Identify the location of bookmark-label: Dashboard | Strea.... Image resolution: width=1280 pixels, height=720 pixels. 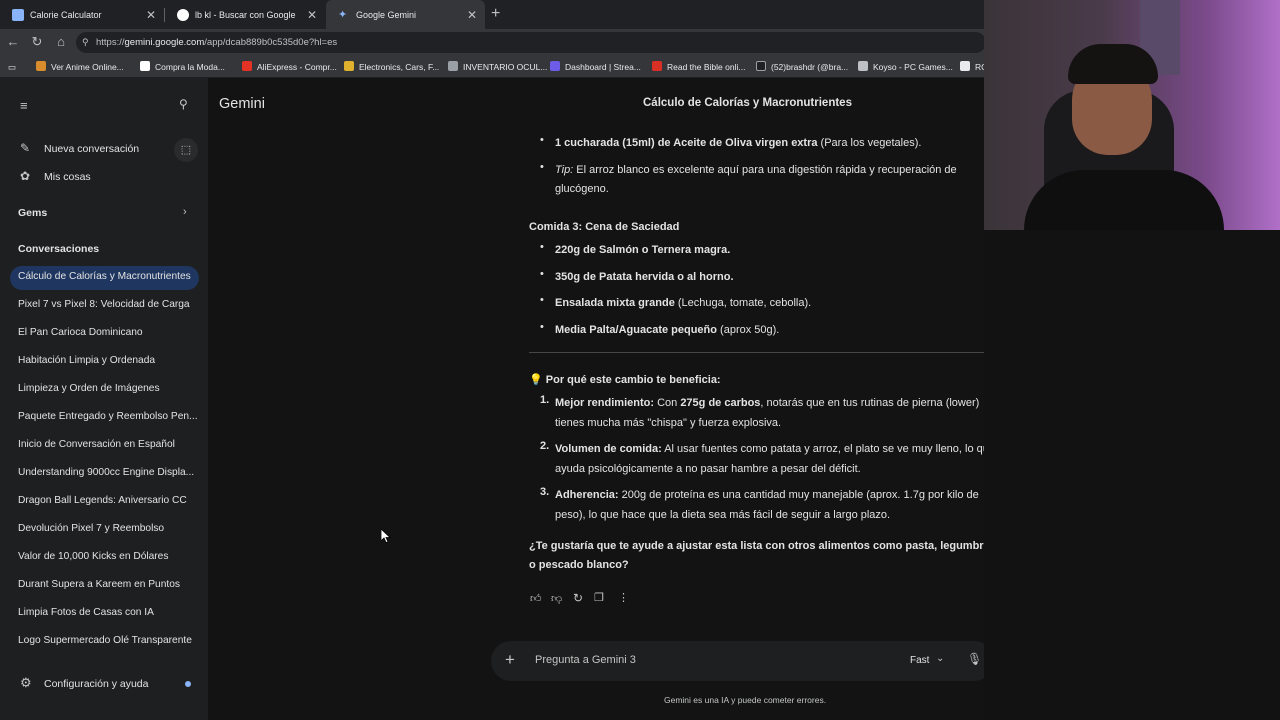
(603, 67).